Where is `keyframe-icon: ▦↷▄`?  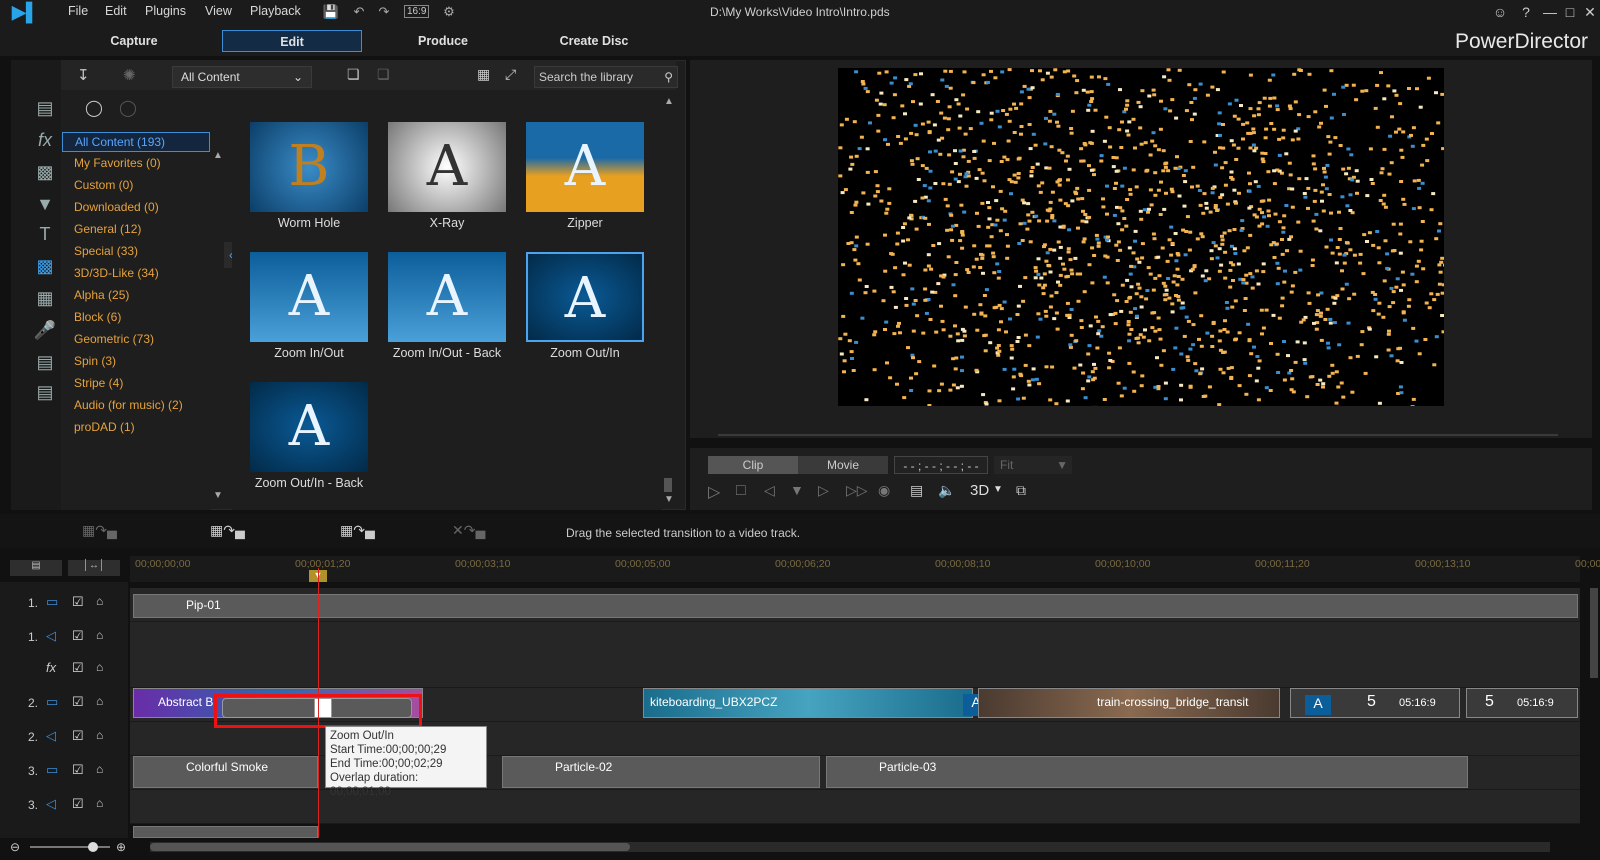
keyframe-icon: ▦↷▄ is located at coordinates (227, 530).